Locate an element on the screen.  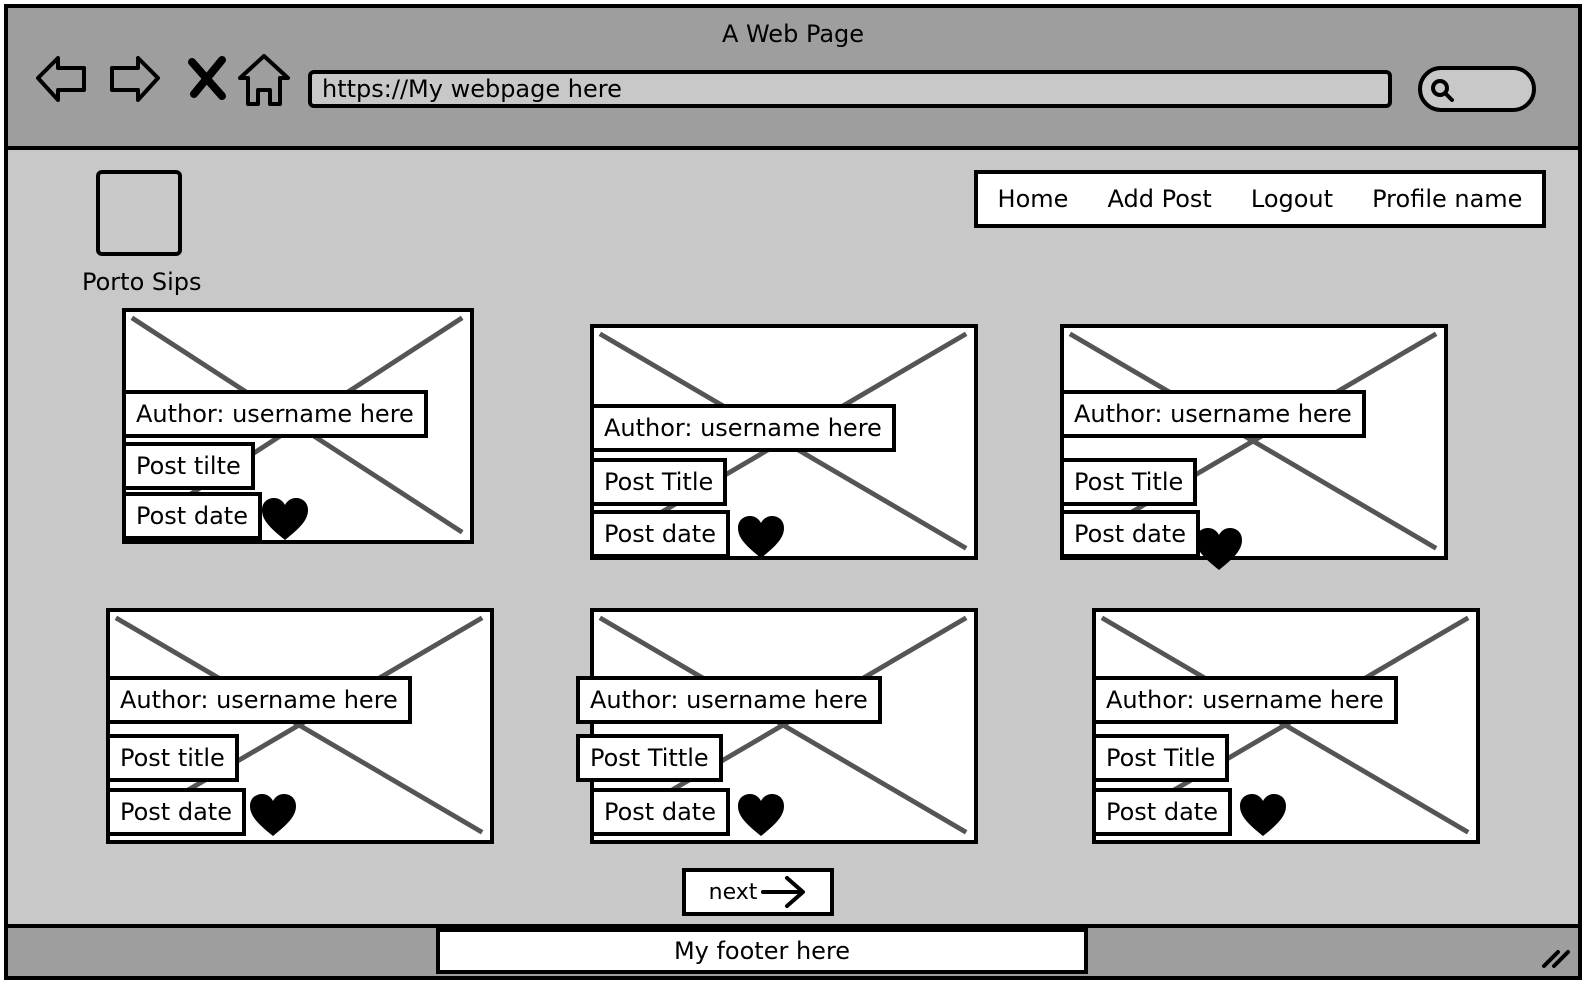
post-title: Post Tittle is located at coordinates (649, 758).